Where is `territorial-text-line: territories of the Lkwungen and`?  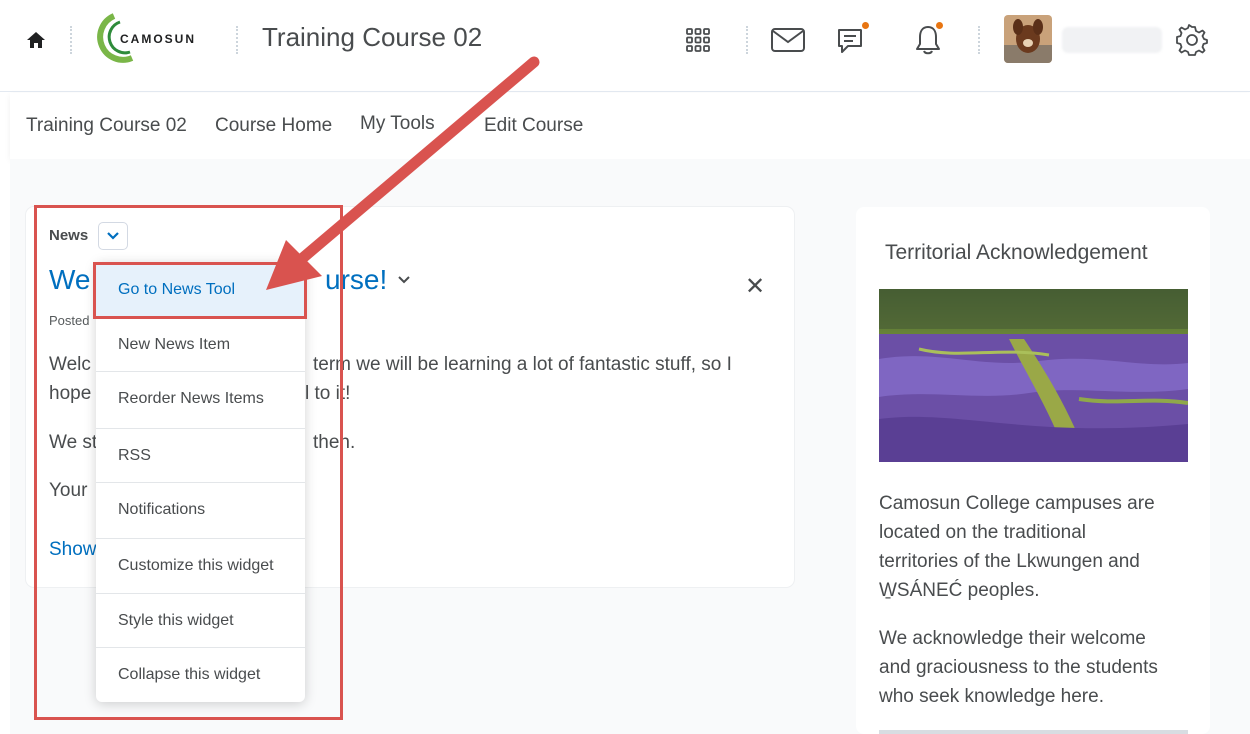 territorial-text-line: territories of the Lkwungen and is located at coordinates (1009, 561).